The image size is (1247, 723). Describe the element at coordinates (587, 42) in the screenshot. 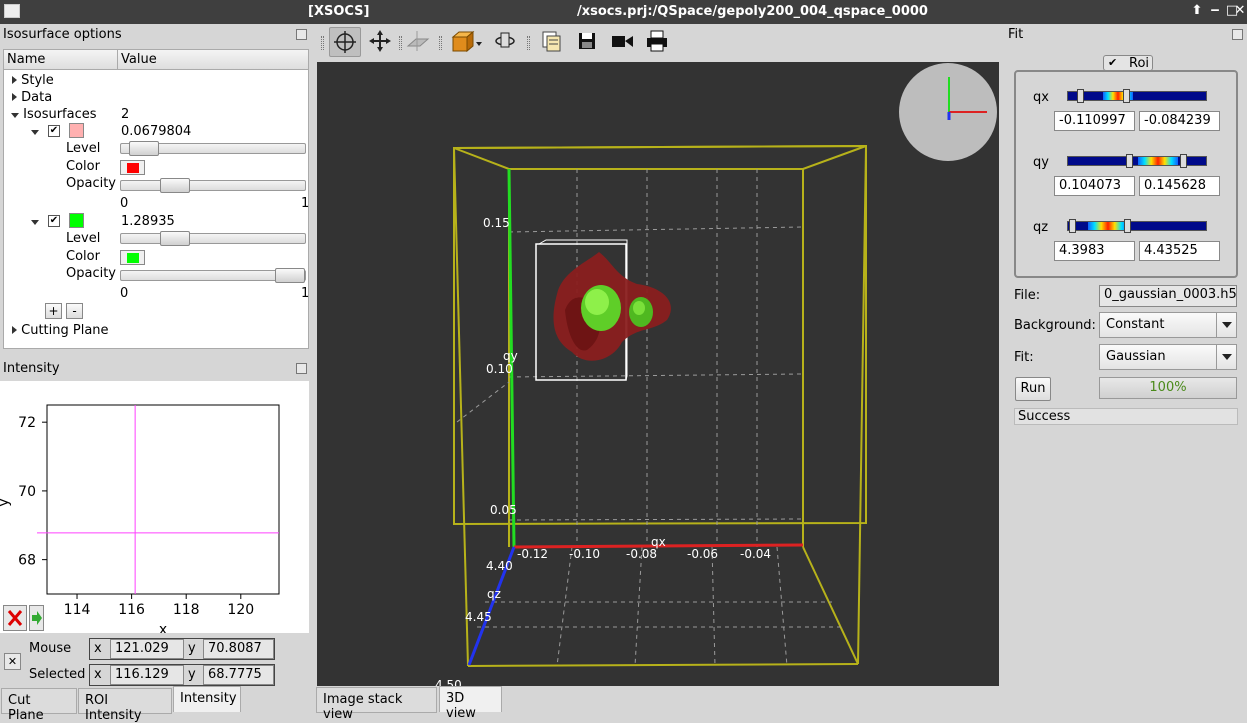

I see `save-icon` at that location.